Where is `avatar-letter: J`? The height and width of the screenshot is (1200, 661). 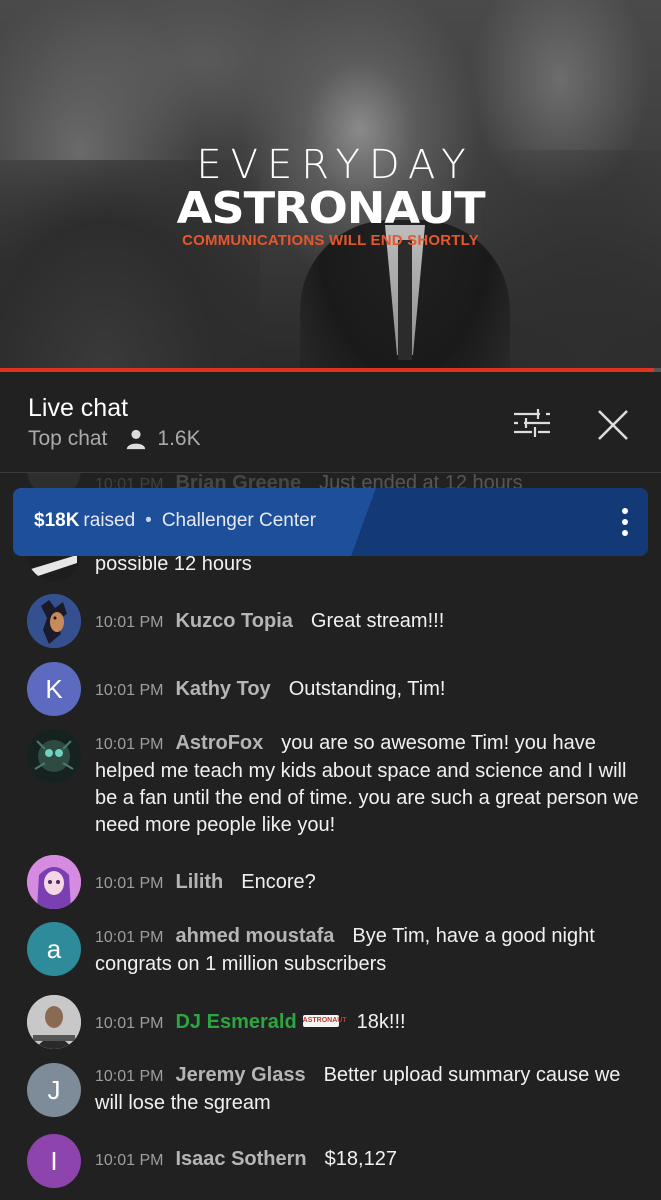
avatar-letter: J is located at coordinates (54, 1089).